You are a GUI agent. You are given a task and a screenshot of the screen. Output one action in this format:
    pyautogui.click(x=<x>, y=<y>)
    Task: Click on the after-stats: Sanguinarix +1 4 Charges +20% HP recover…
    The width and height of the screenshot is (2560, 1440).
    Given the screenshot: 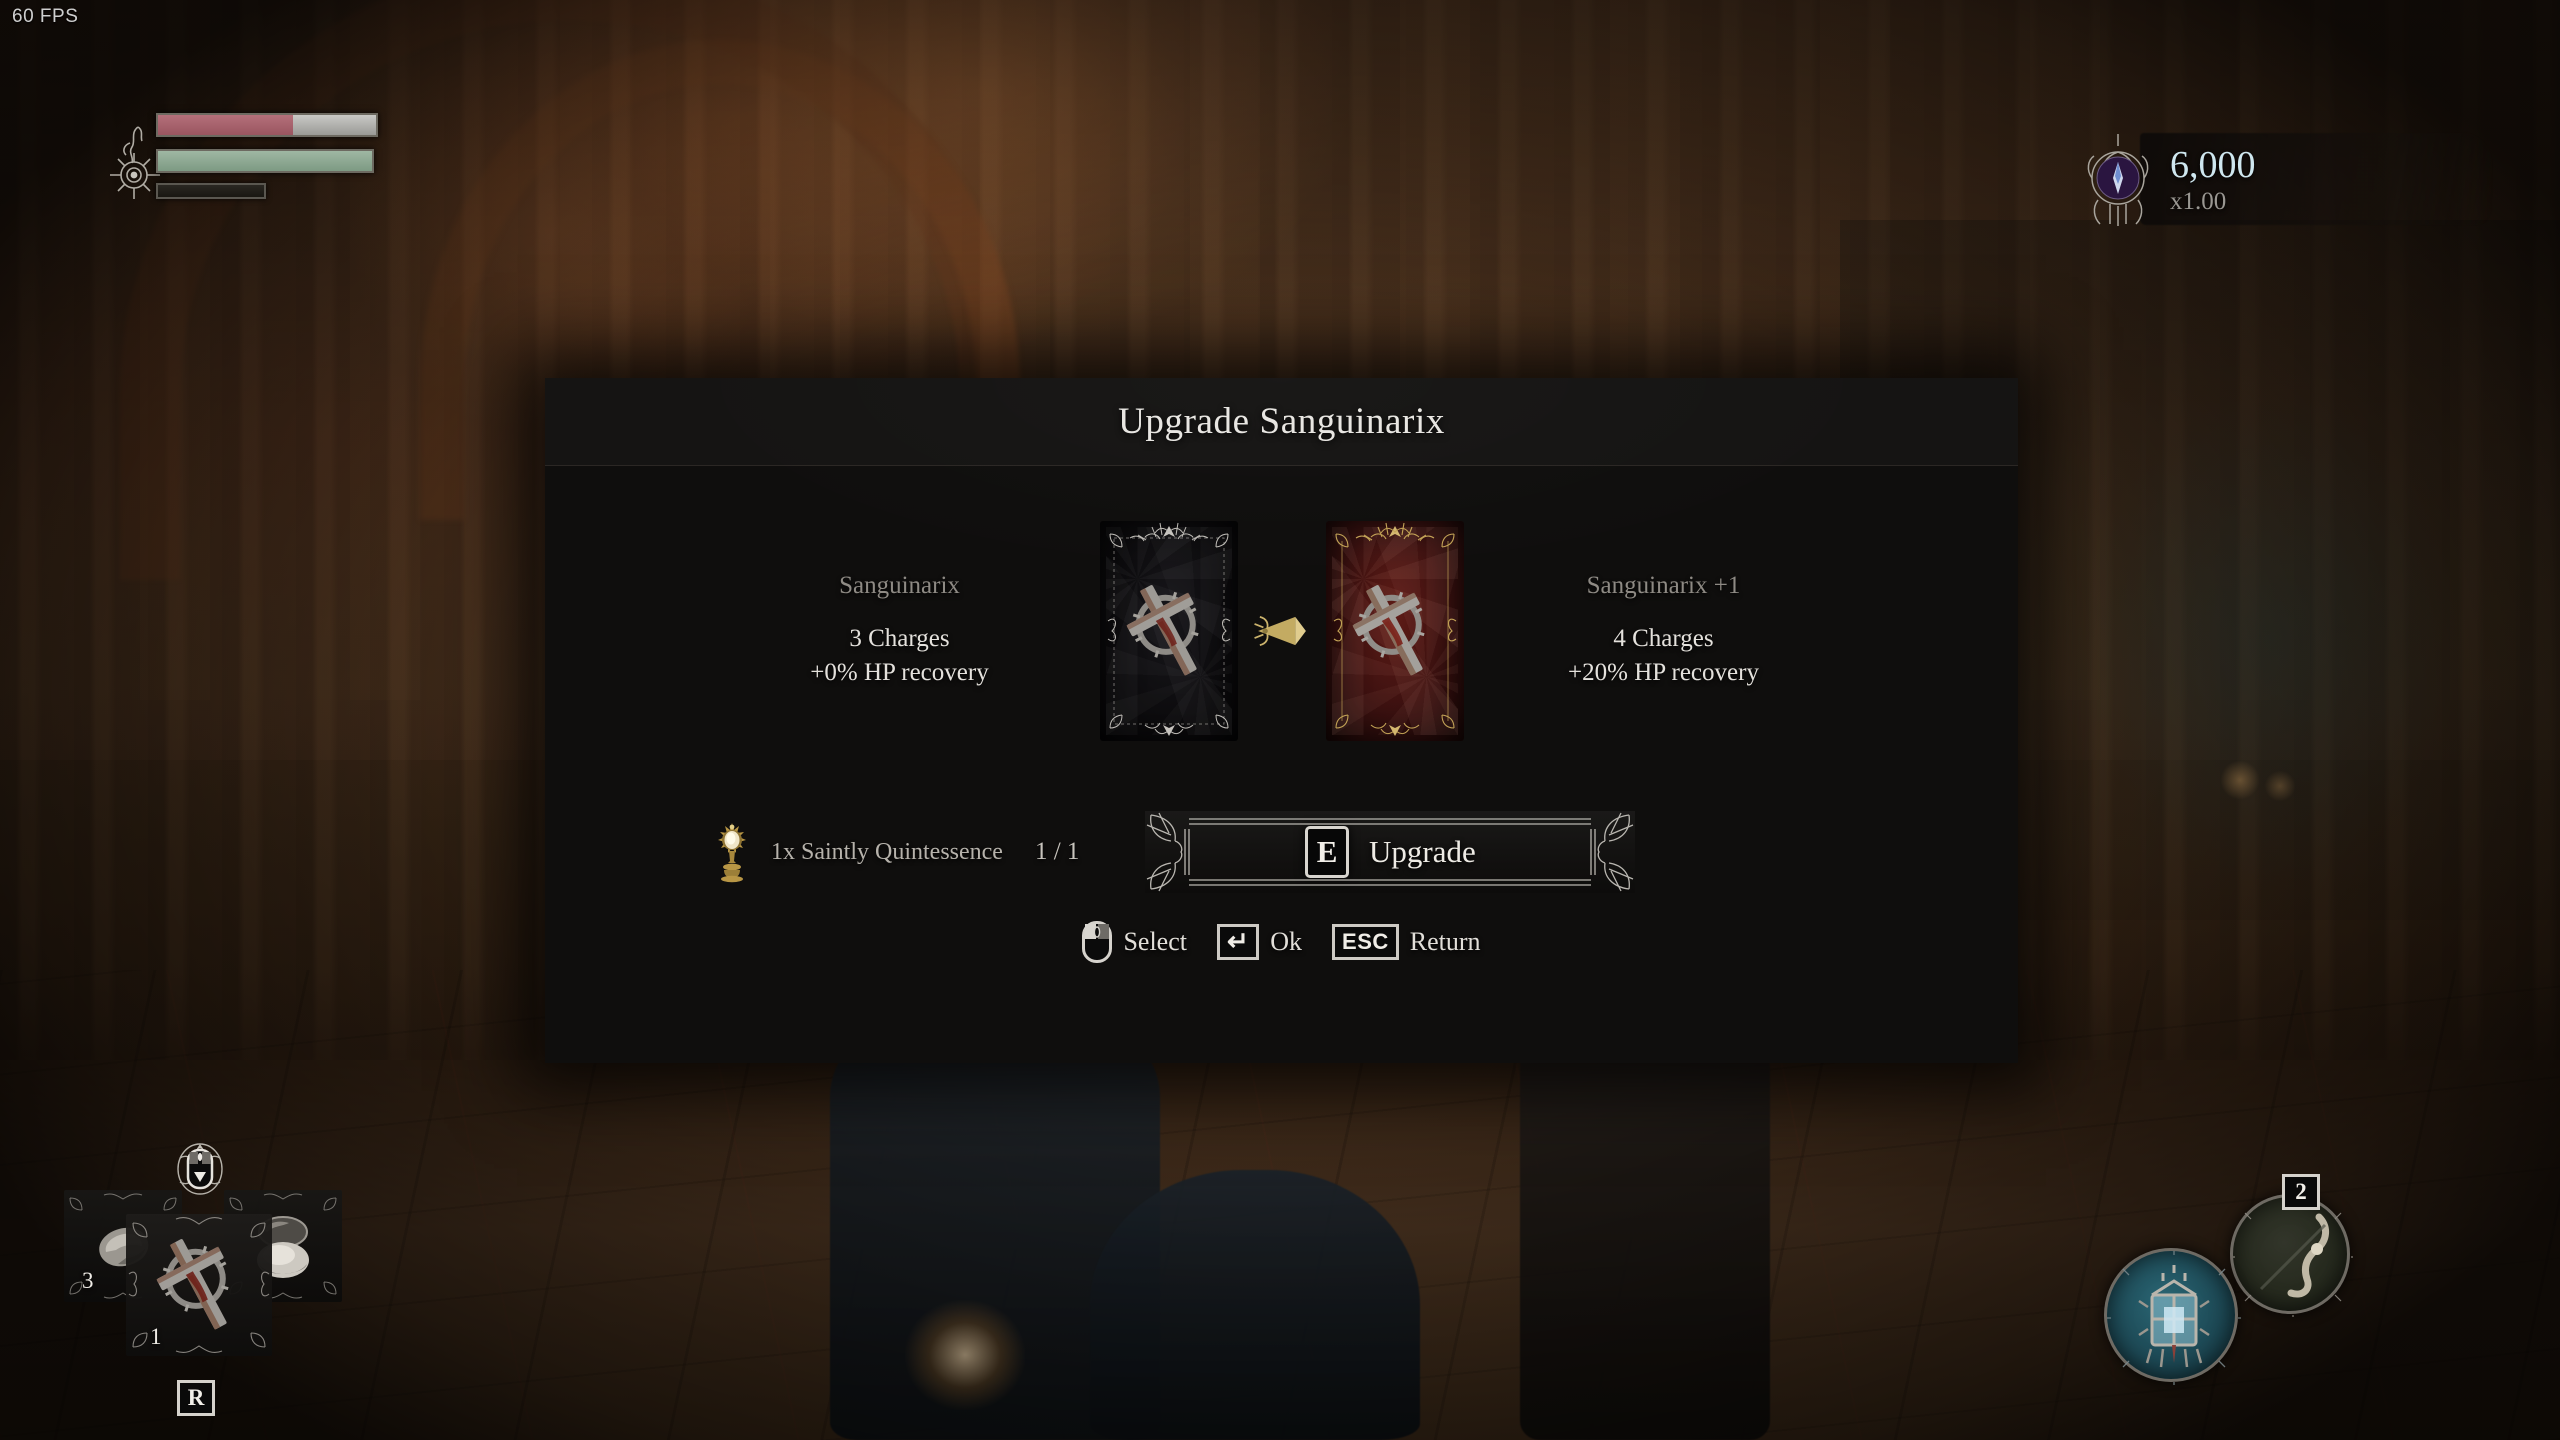 What is the action you would take?
    pyautogui.click(x=1664, y=631)
    